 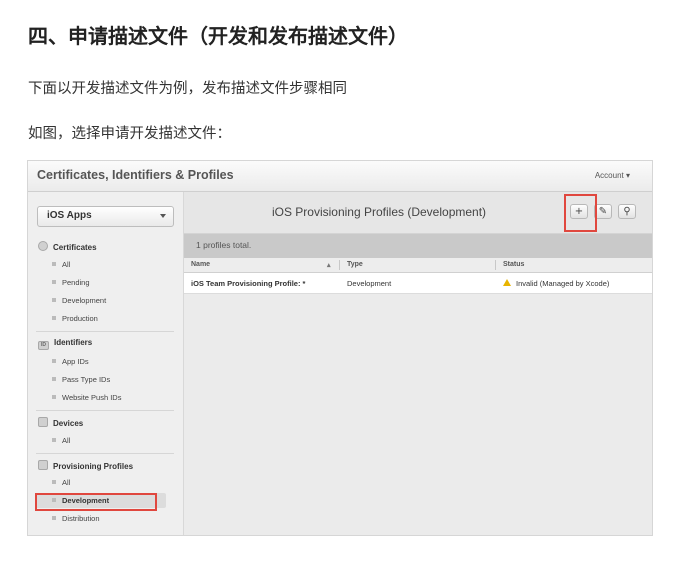 I want to click on highlight-add-button, so click(x=580, y=213).